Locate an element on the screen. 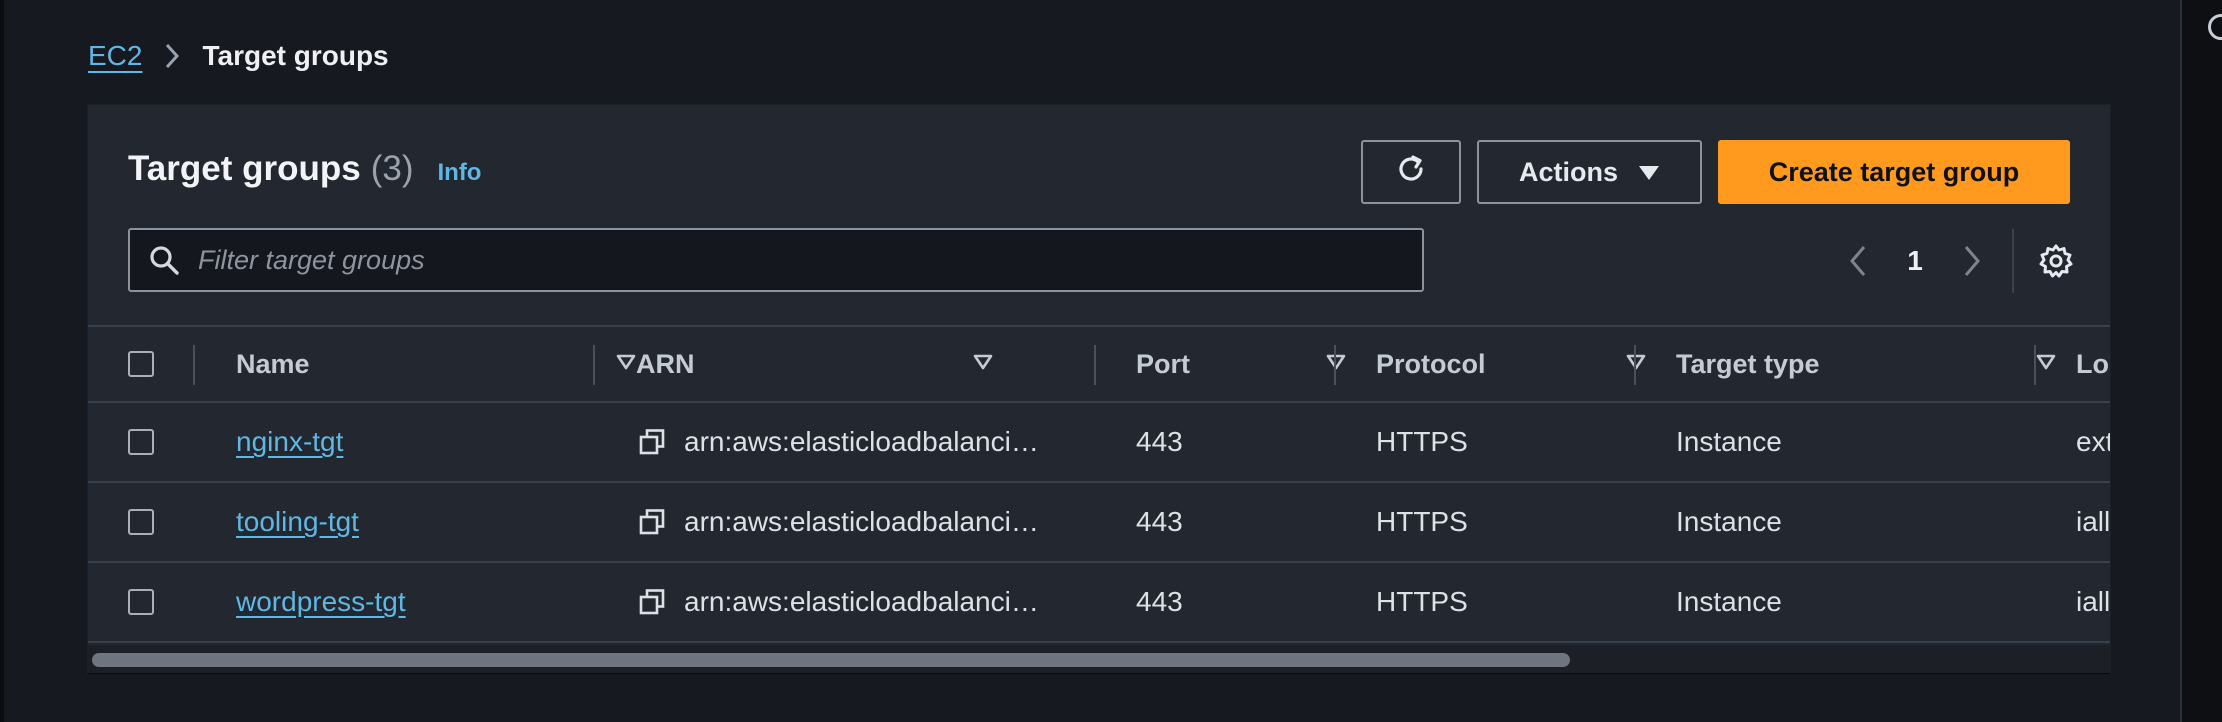  column-header-load-balancer: Lo is located at coordinates (2093, 364).